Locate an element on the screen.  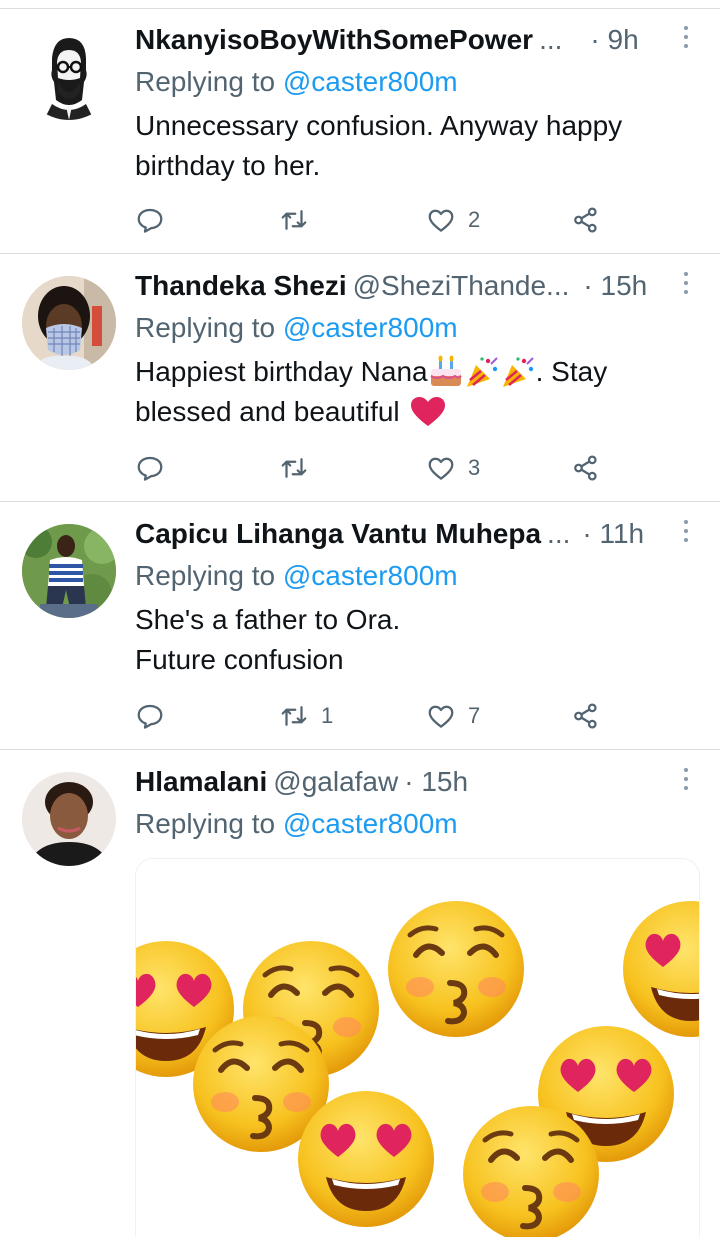
retweet-button: 1 is located at coordinates (306, 716).